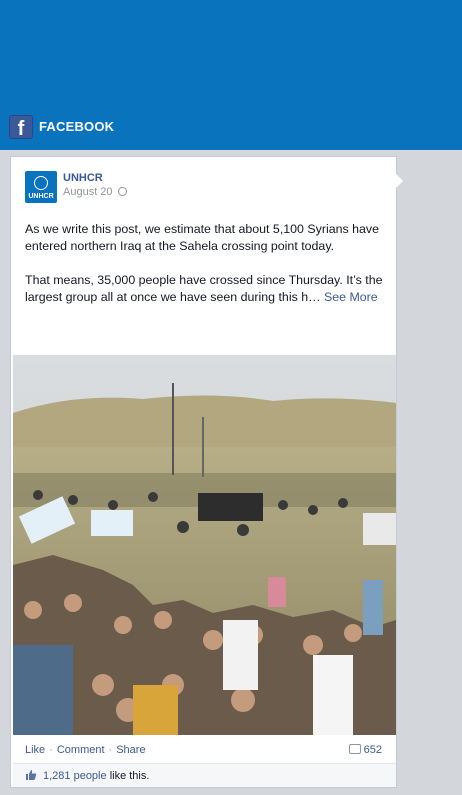 This screenshot has height=795, width=462. What do you see at coordinates (354, 749) in the screenshot?
I see `comment-icon` at bounding box center [354, 749].